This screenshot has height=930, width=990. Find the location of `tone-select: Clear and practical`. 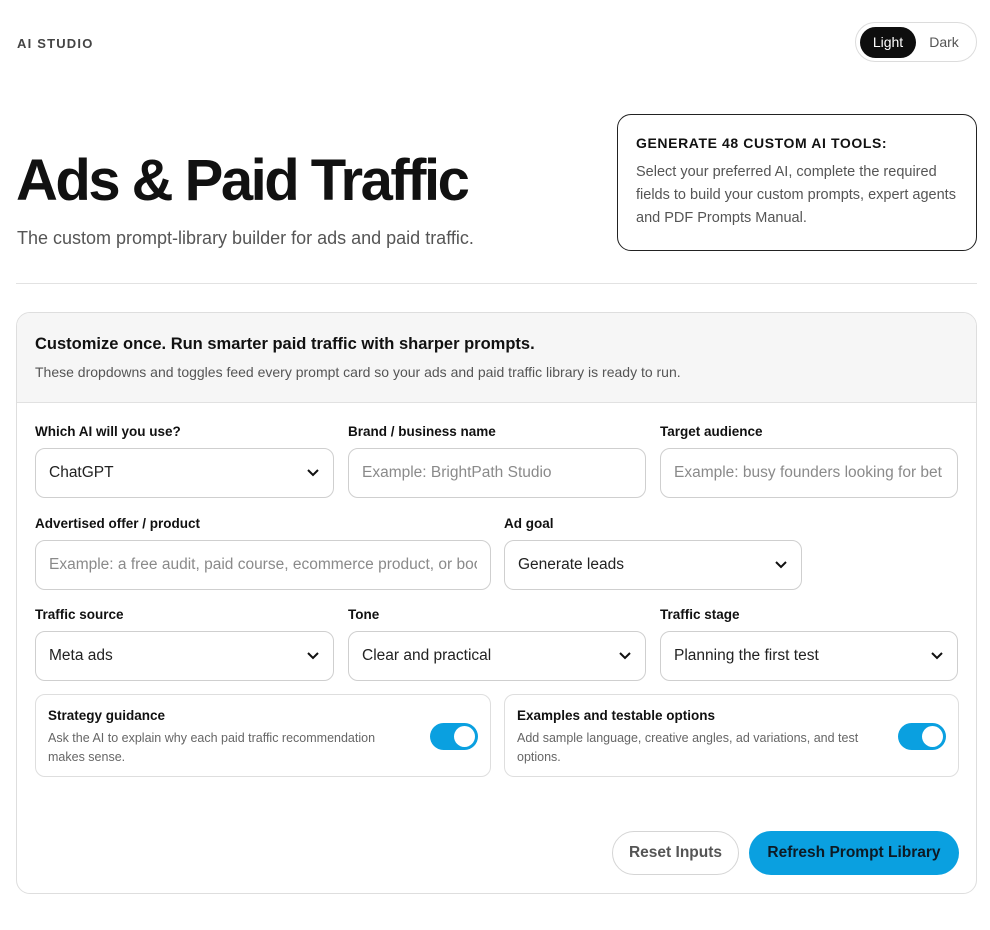

tone-select: Clear and practical is located at coordinates (497, 656).